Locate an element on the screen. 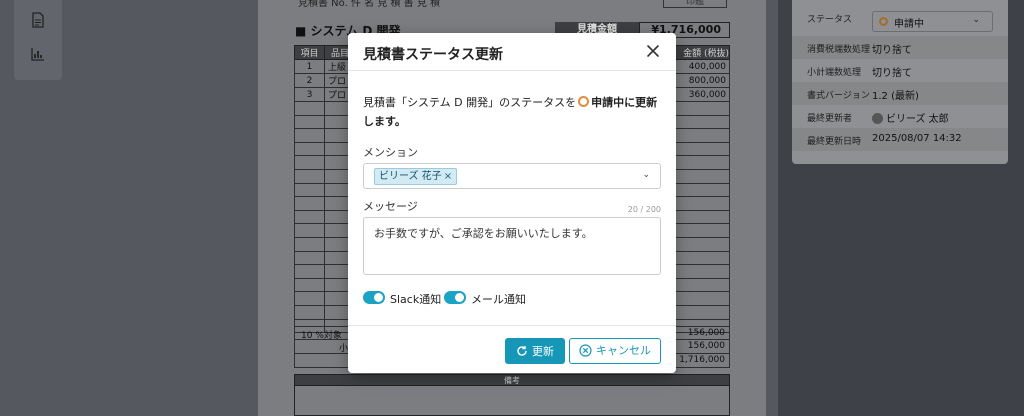  cell-amount: 360,000 is located at coordinates (701, 94).